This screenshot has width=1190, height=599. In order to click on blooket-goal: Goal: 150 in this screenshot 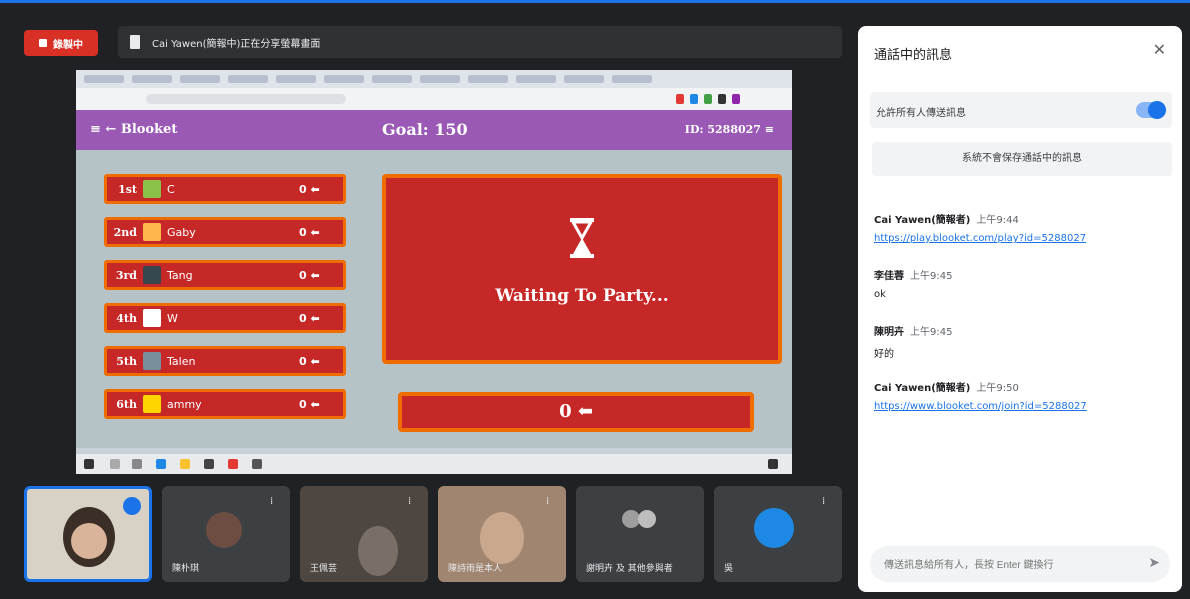, I will do `click(425, 129)`.